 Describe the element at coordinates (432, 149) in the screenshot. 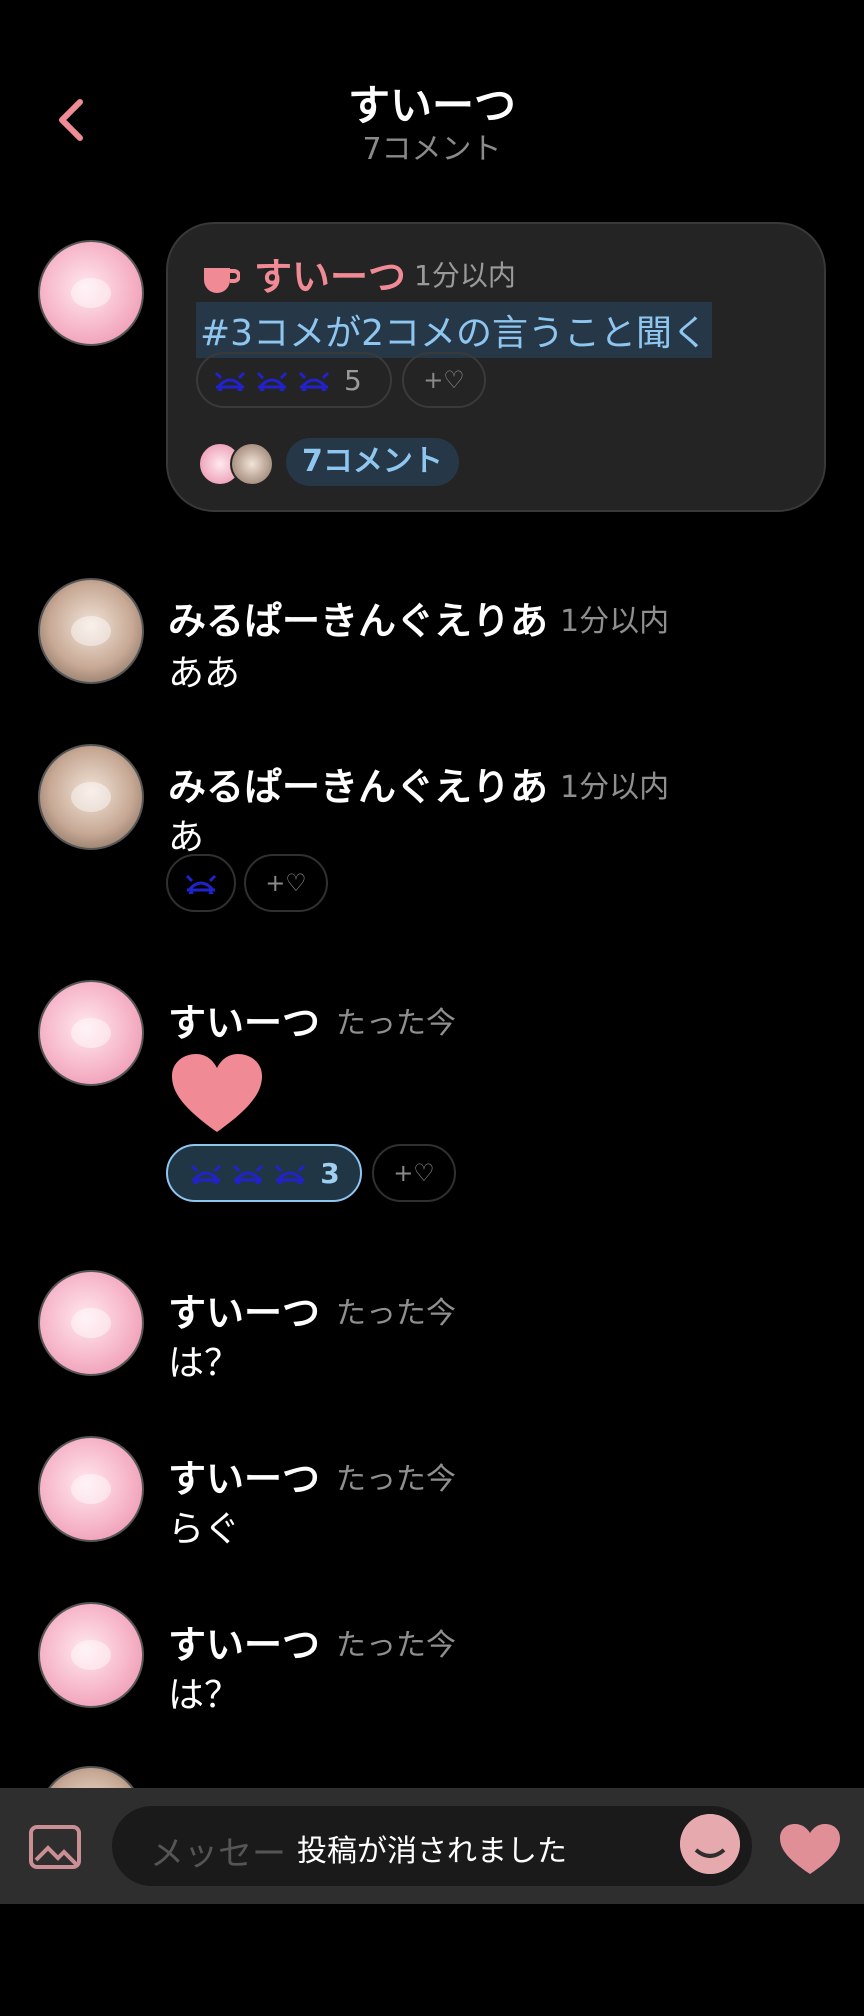

I see `page-subtitle: 7コメント` at that location.